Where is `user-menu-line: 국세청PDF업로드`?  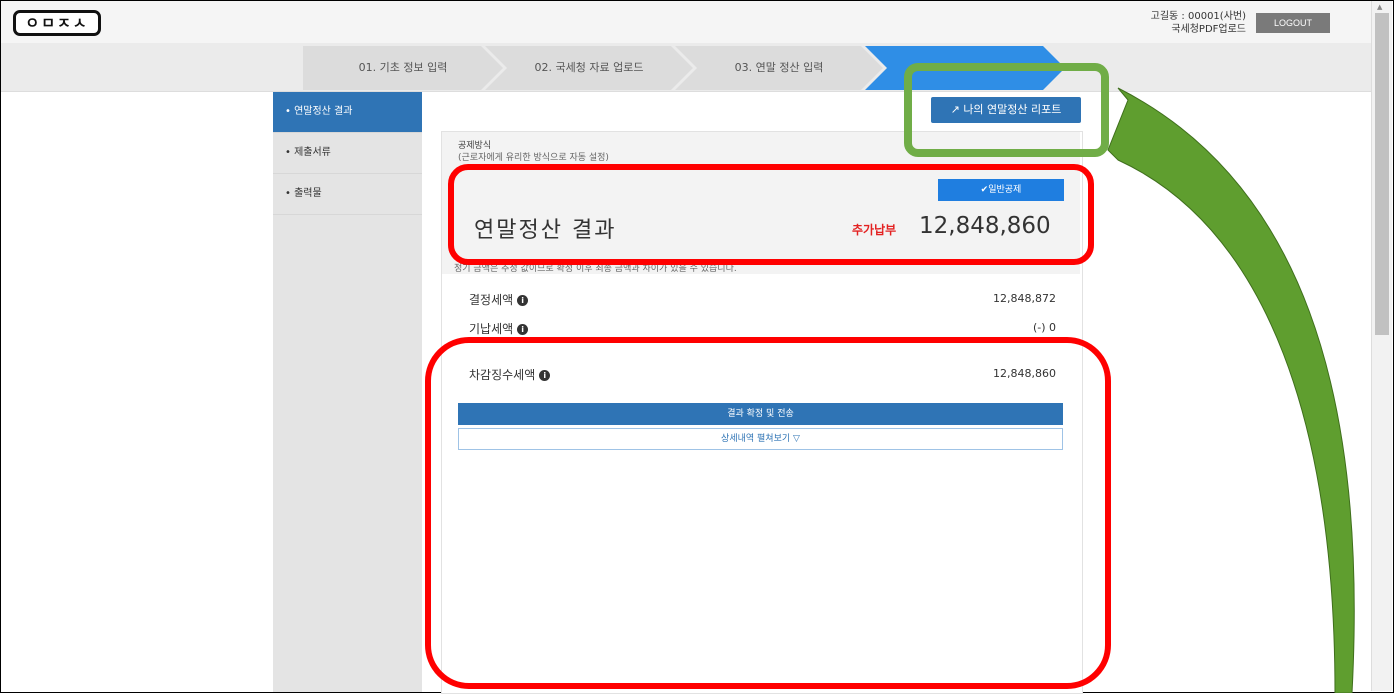 user-menu-line: 국세청PDF업로드 is located at coordinates (1193, 29).